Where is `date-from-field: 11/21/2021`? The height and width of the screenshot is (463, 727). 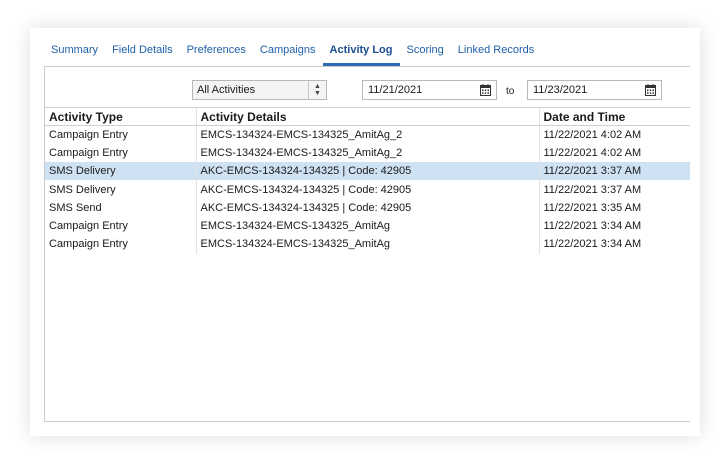
date-from-field: 11/21/2021 is located at coordinates (429, 90).